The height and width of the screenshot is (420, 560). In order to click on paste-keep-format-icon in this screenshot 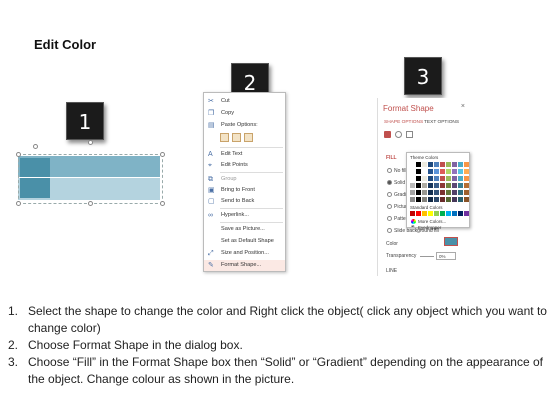, I will do `click(224, 137)`.